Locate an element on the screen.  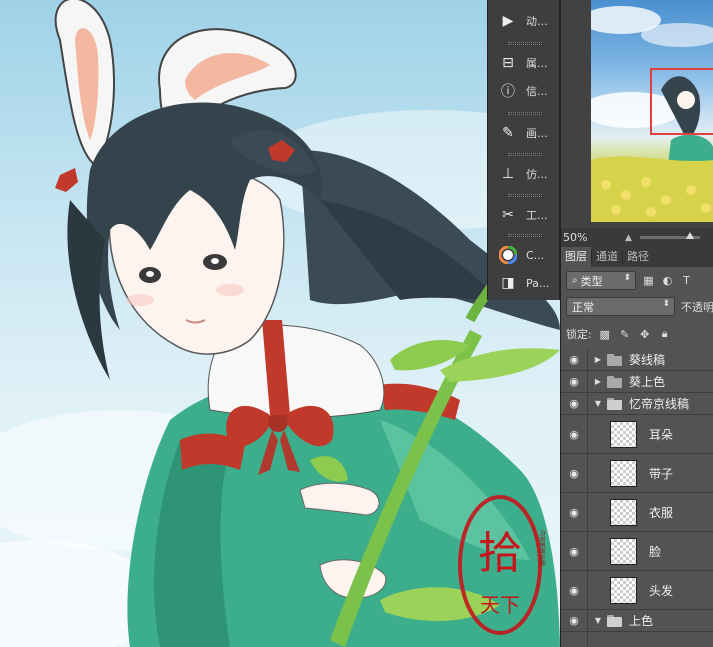
chevron-updown-icon: ⬍ is located at coordinates (627, 278).